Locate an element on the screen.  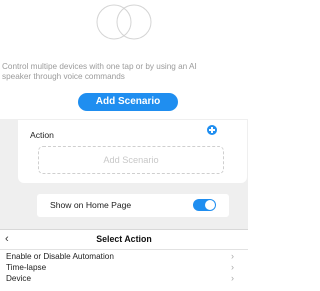
action-option-automation: Enable or Disable Automation › is located at coordinates (124, 256).